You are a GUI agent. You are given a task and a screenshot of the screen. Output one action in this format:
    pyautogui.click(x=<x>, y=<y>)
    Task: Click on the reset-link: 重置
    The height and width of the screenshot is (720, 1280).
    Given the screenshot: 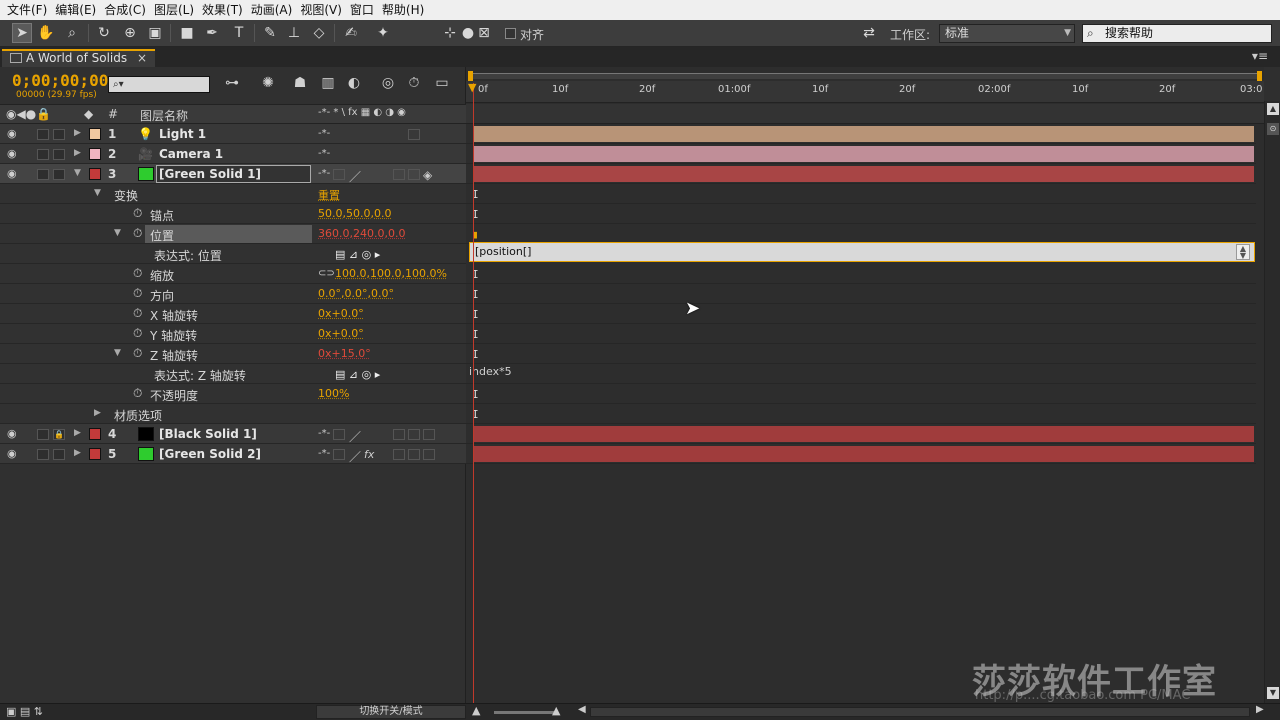 What is the action you would take?
    pyautogui.click(x=329, y=195)
    